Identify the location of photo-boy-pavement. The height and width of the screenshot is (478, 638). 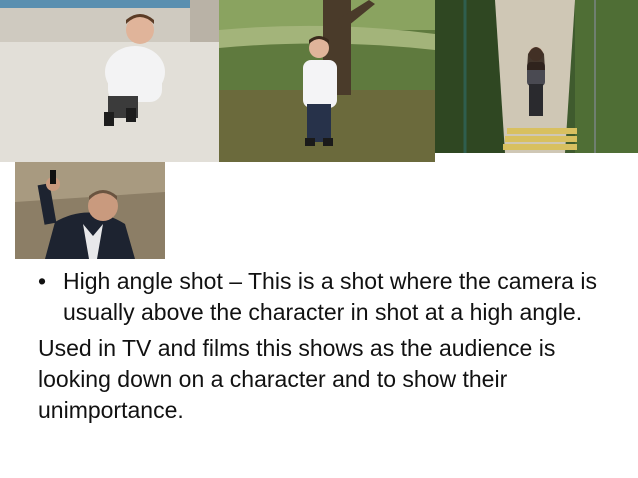
(109, 81).